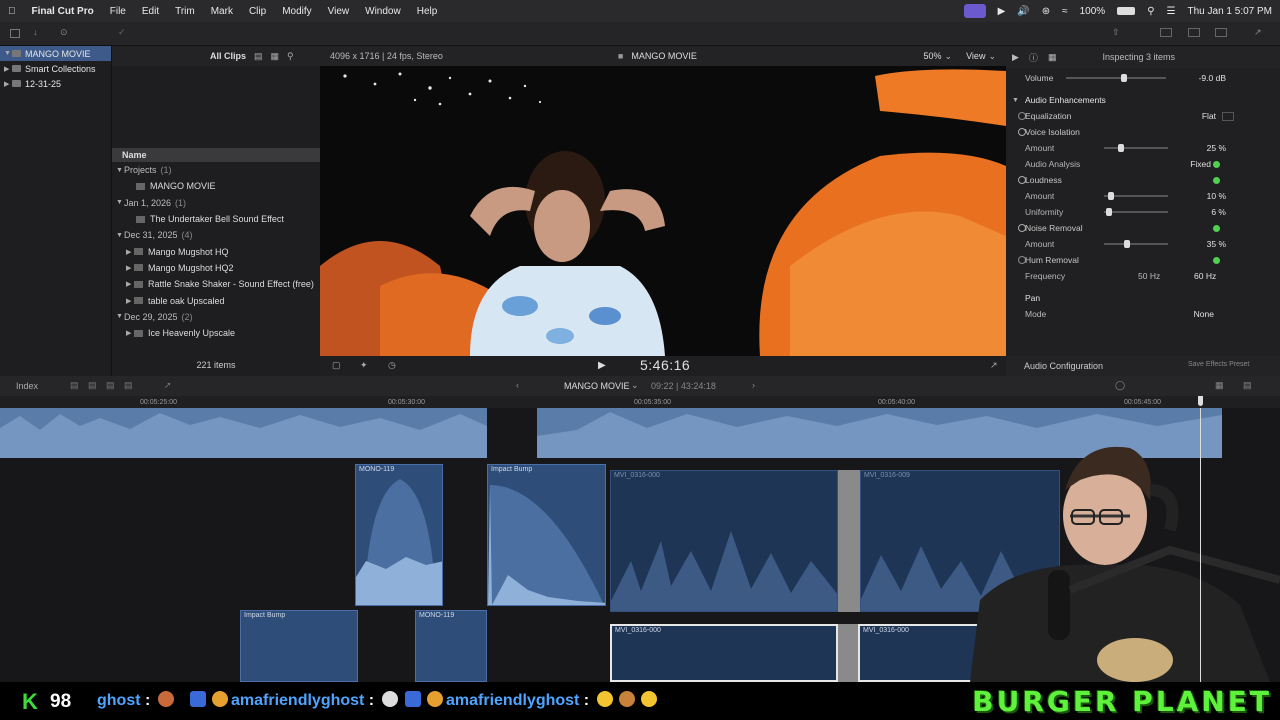  I want to click on project-name: MANGO MOVIE, so click(597, 386).